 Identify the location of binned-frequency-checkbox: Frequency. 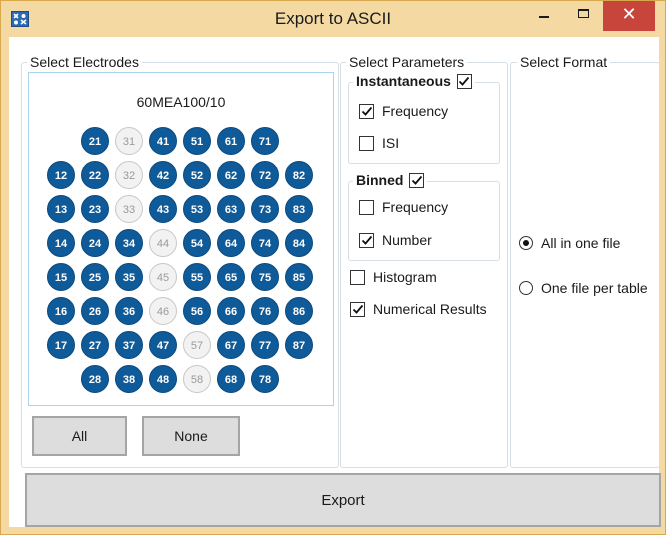
(403, 207).